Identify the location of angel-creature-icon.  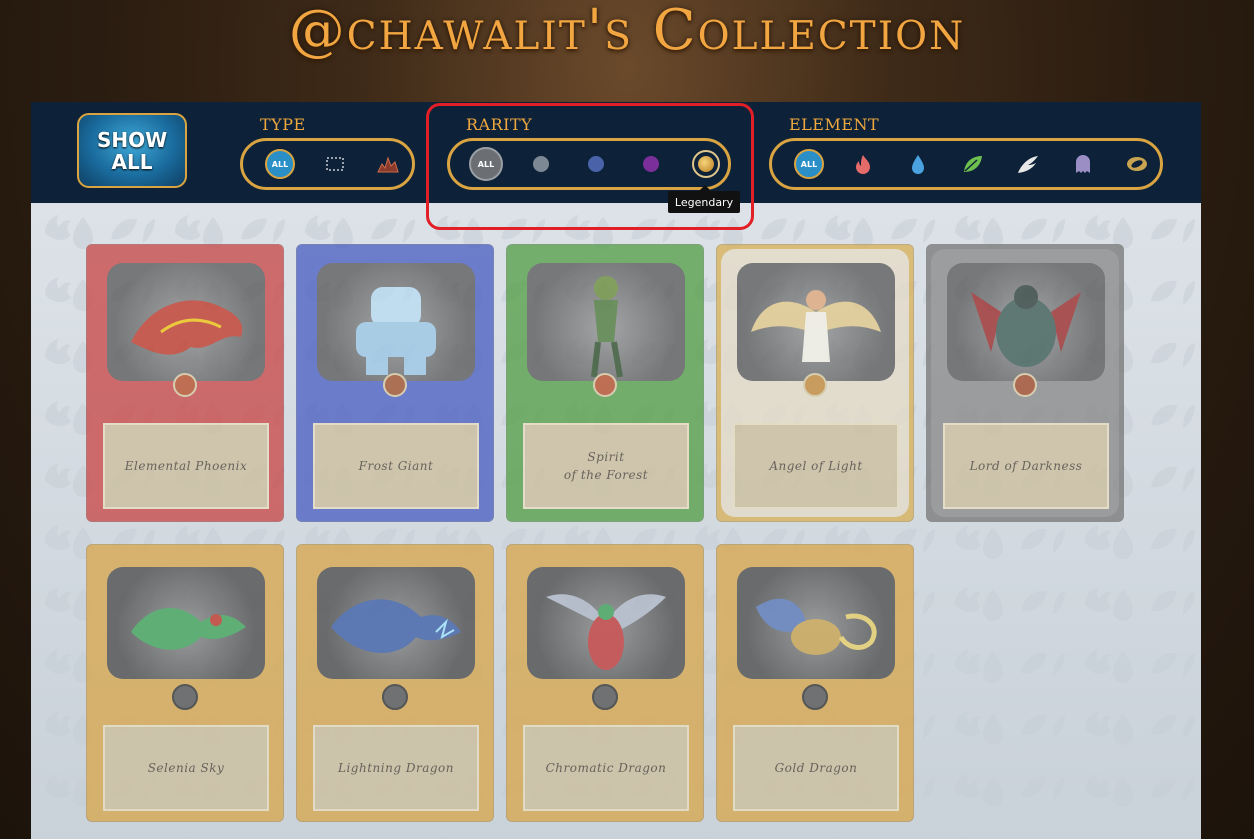
(816, 325).